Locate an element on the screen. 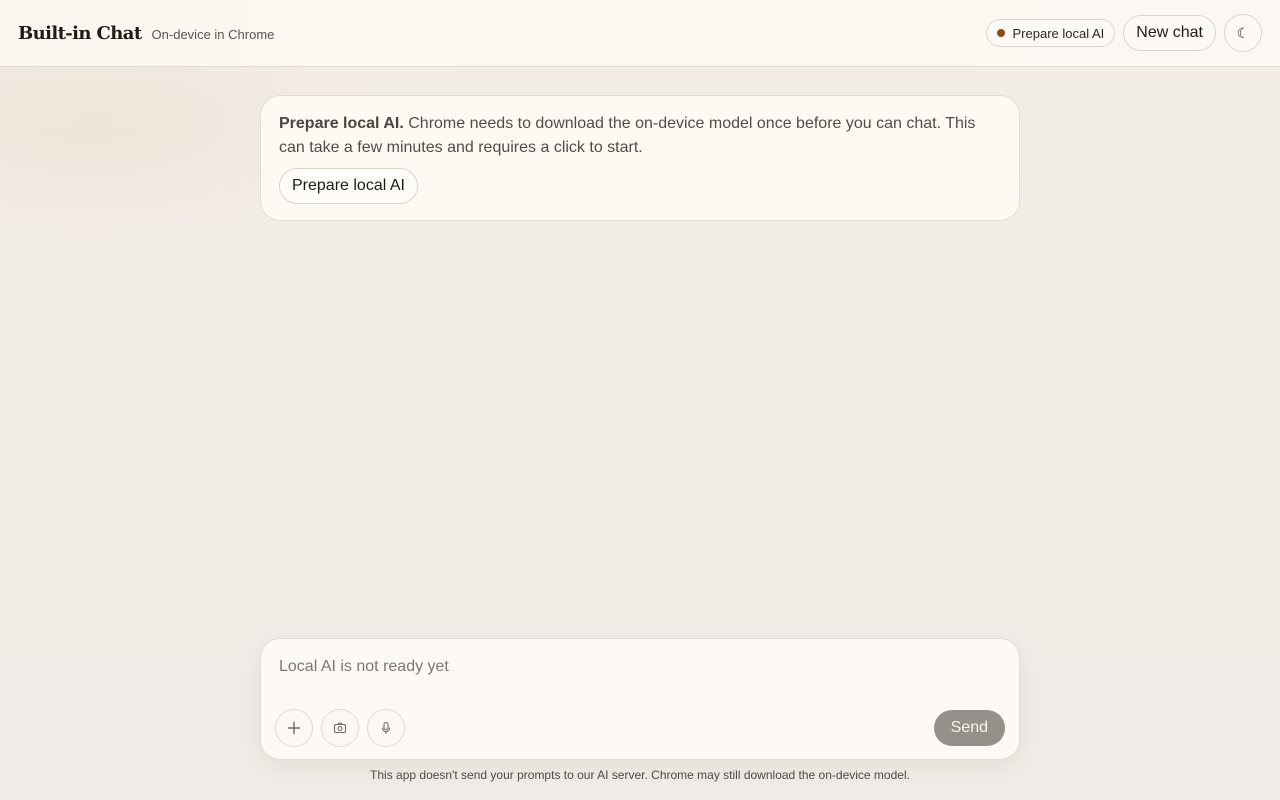 The image size is (1280, 800). microphone-icon is located at coordinates (386, 728).